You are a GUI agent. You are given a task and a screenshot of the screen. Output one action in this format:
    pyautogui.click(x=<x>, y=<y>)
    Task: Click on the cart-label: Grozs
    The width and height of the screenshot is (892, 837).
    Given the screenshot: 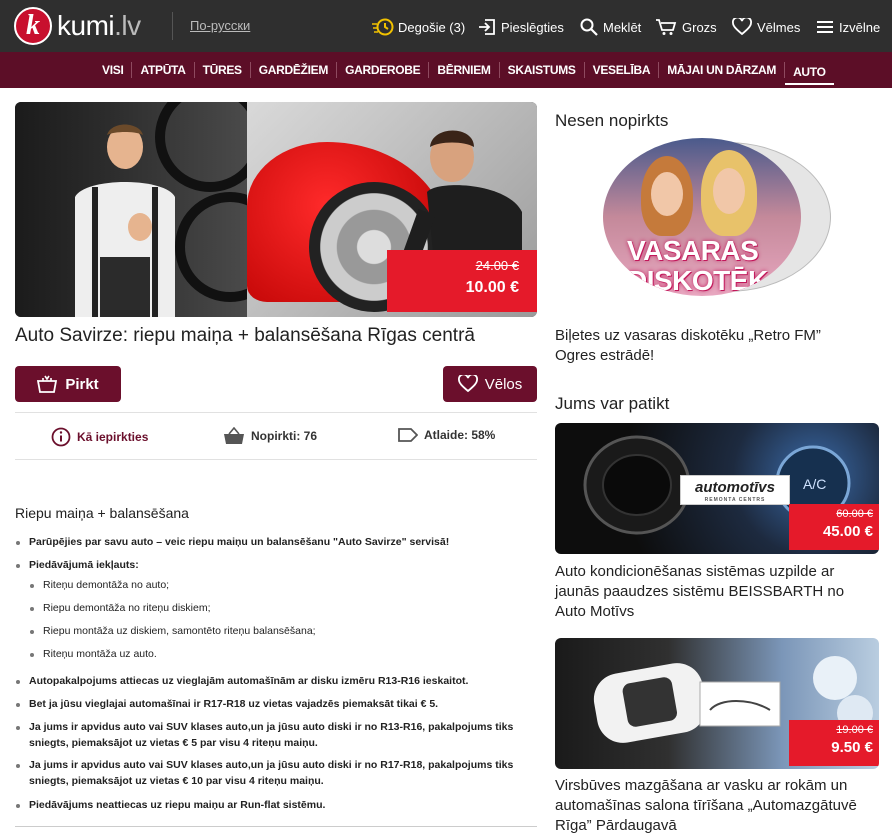 What is the action you would take?
    pyautogui.click(x=699, y=27)
    